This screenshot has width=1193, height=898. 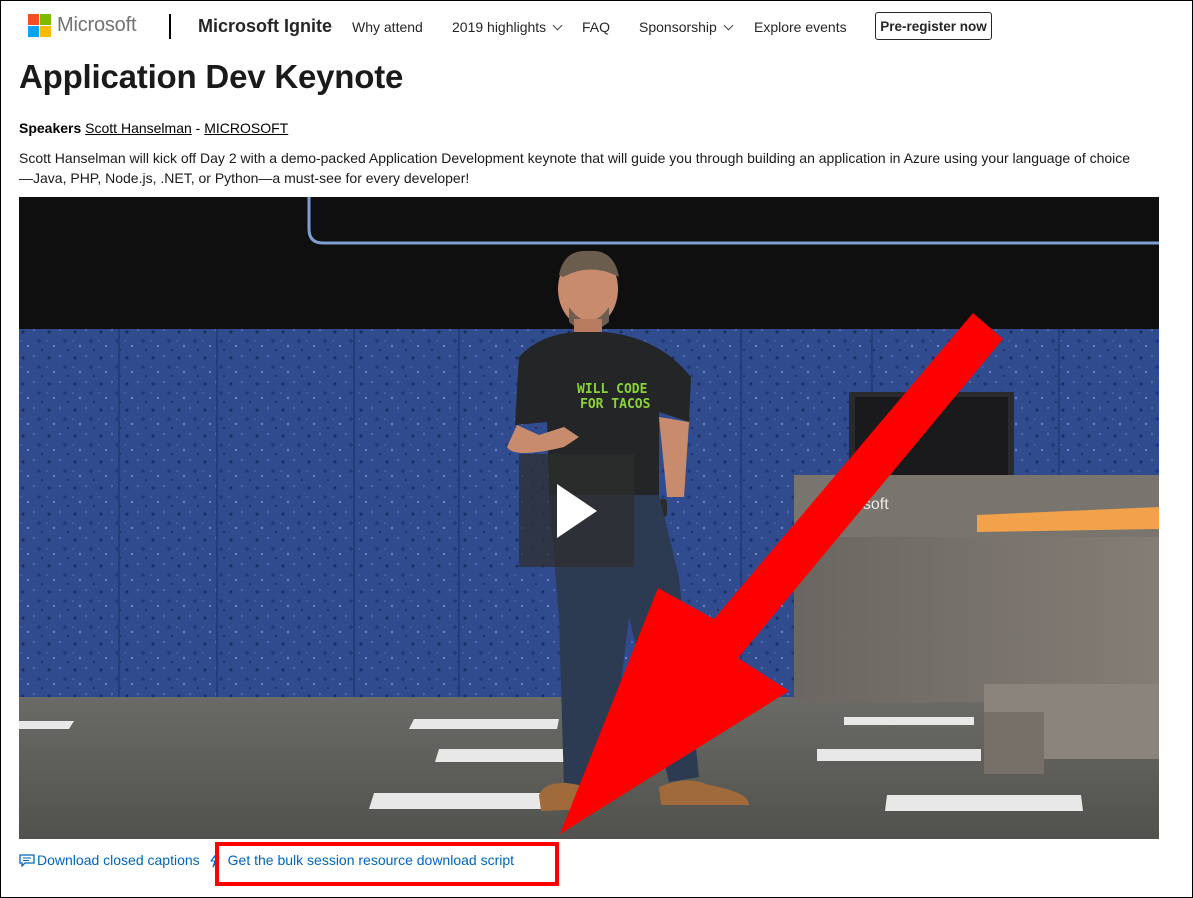 I want to click on nav-faq: FAQ, so click(x=596, y=27).